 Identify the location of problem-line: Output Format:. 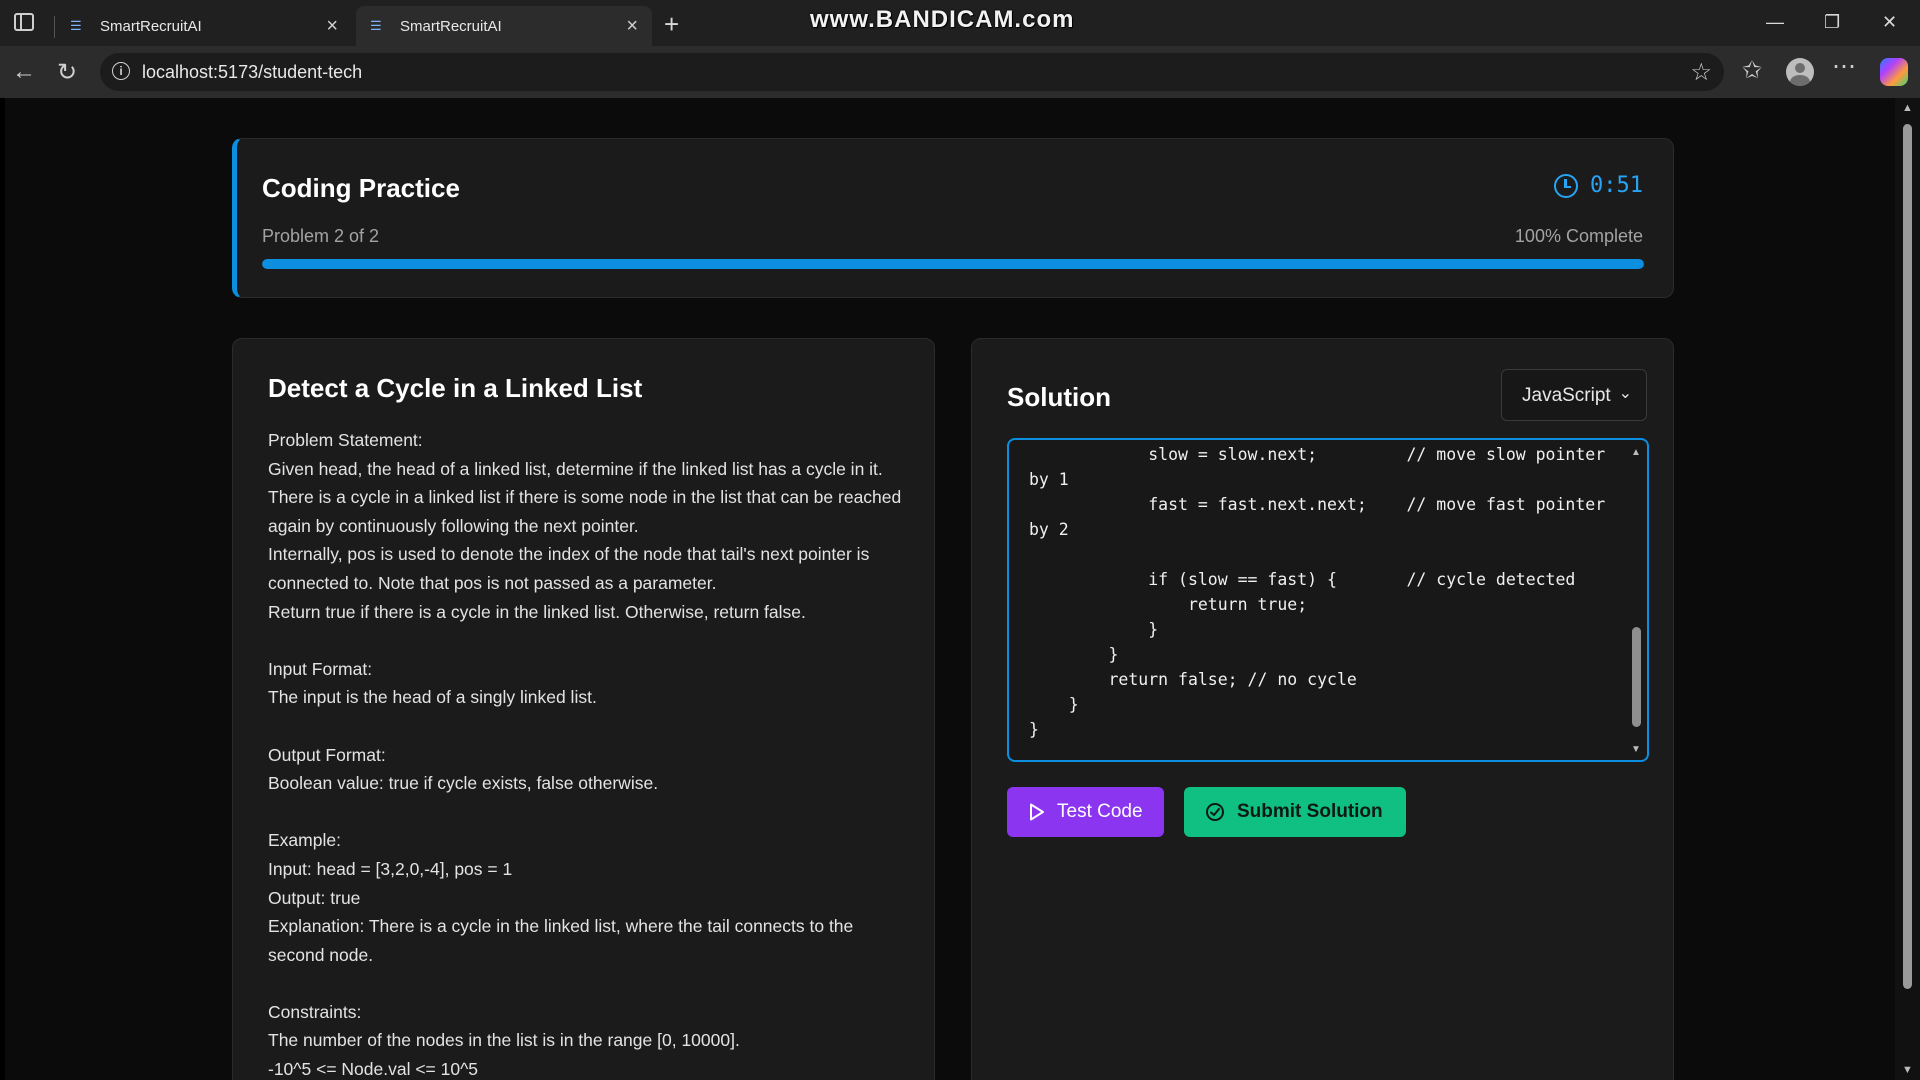
(327, 754).